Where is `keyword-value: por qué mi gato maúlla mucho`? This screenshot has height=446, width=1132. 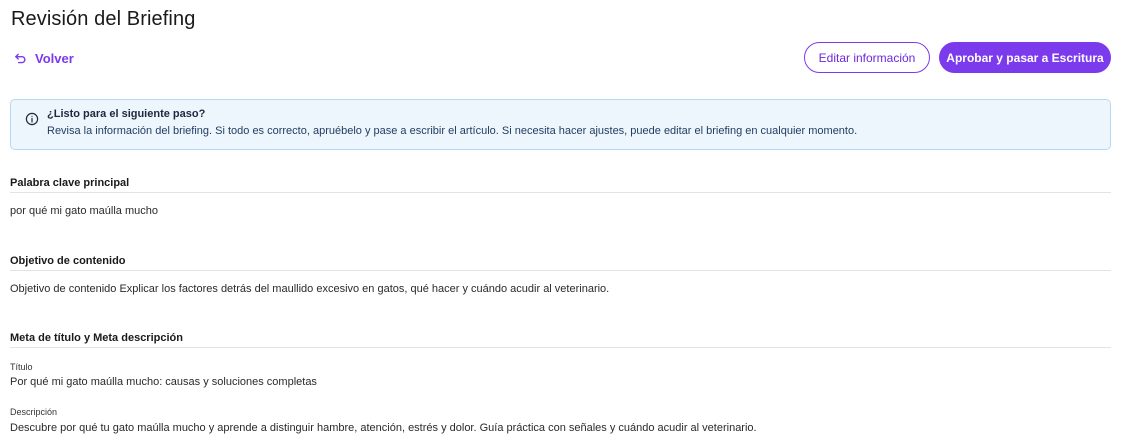
keyword-value: por qué mi gato maúlla mucho is located at coordinates (84, 211).